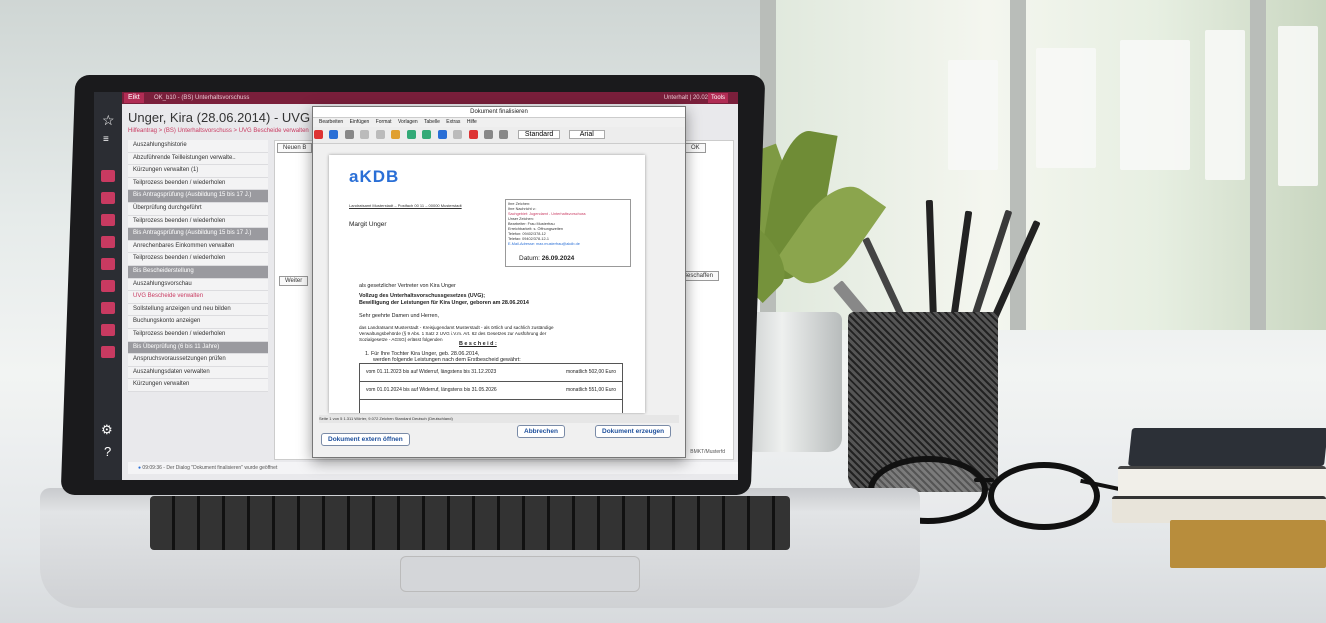  I want to click on menu-tabelle: Tabelle, so click(432, 122).